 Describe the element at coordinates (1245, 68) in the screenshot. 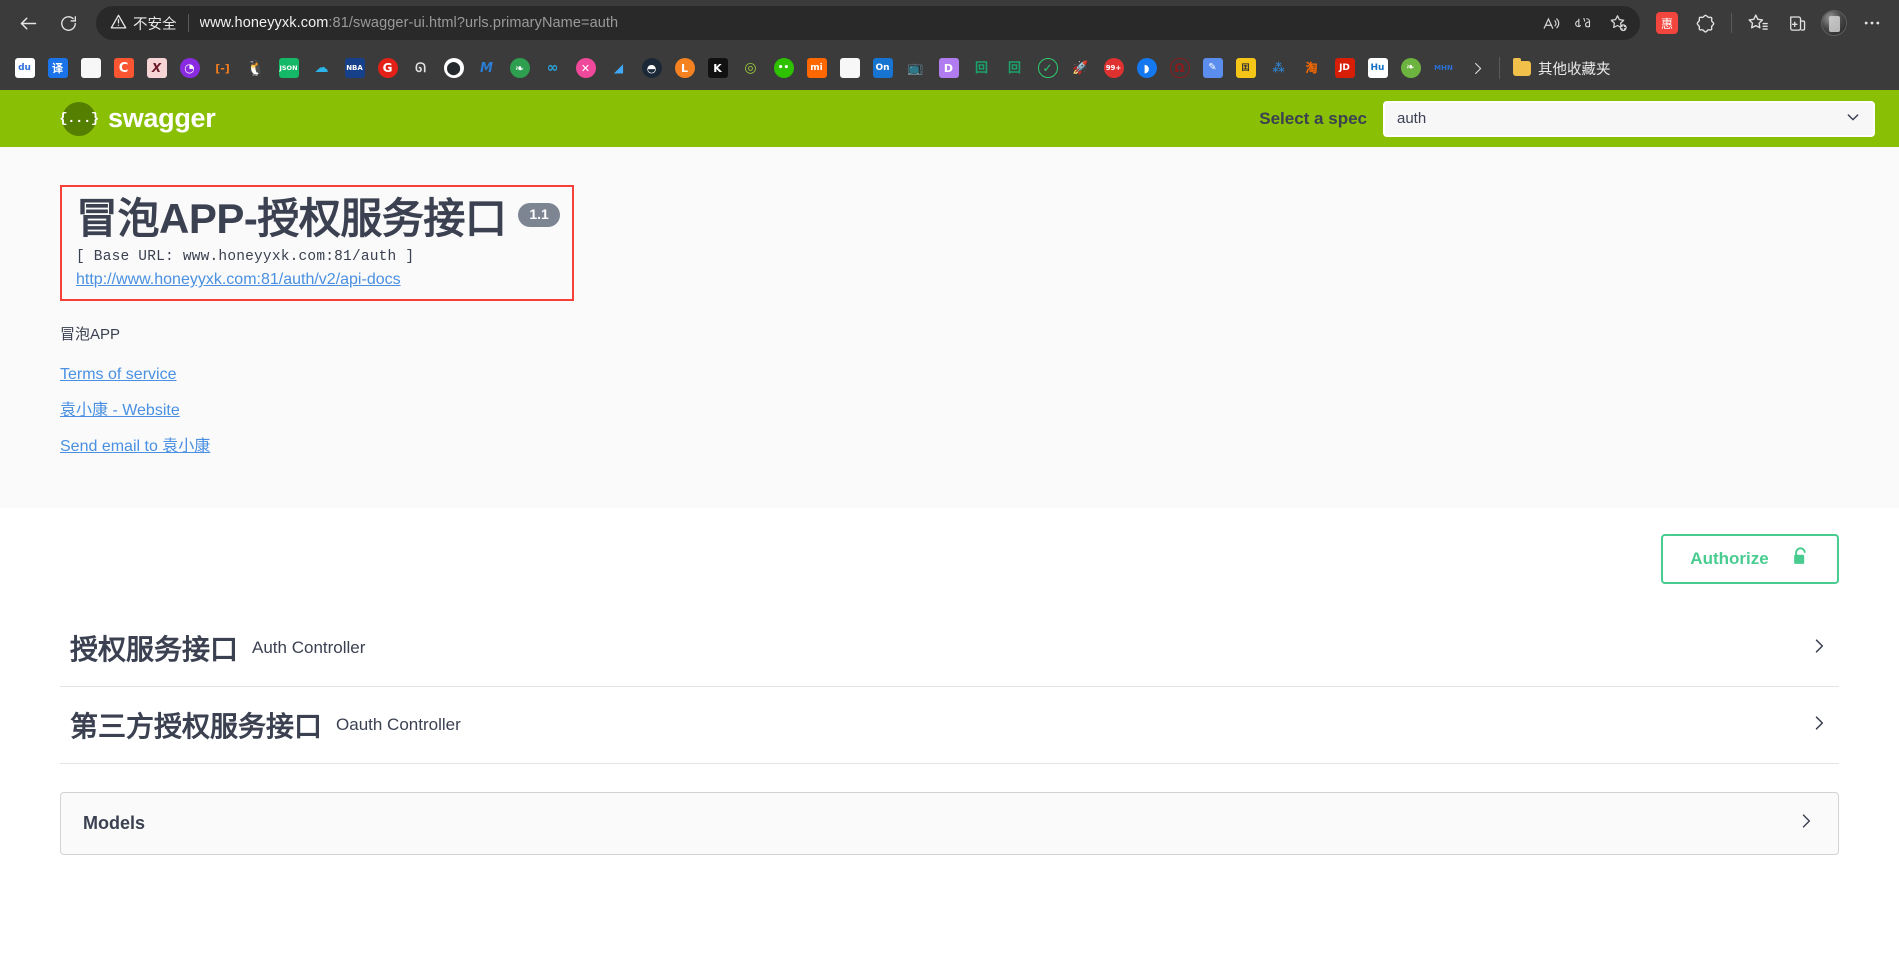

I see `bookmark-yellow-note: 囯` at that location.